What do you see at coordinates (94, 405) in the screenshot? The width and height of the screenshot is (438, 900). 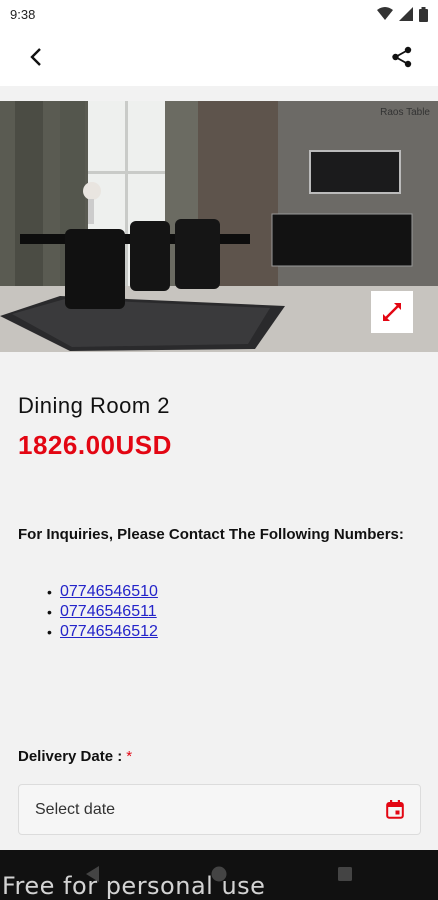 I see `product-title: Dining Room 2` at bounding box center [94, 405].